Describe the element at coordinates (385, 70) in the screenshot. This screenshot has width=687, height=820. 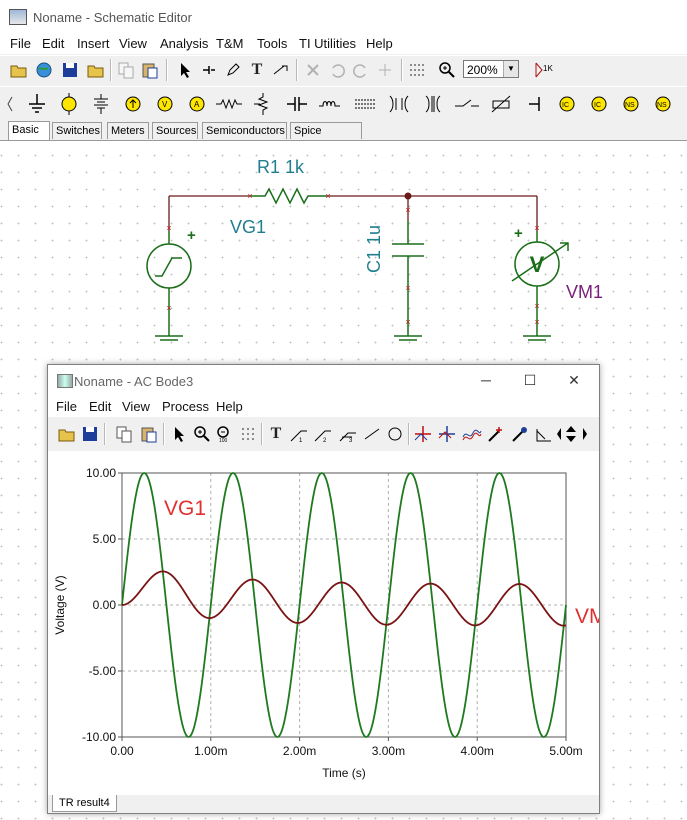
I see `junction-icon` at that location.